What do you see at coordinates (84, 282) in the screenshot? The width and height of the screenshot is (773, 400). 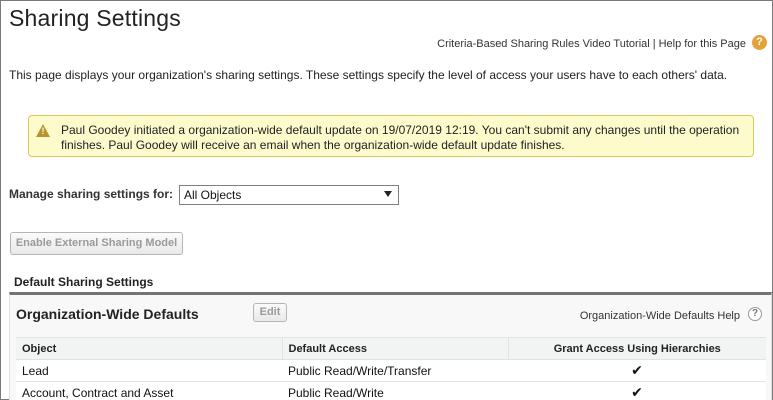 I see `default-sharing-heading: Default Sharing Settings` at bounding box center [84, 282].